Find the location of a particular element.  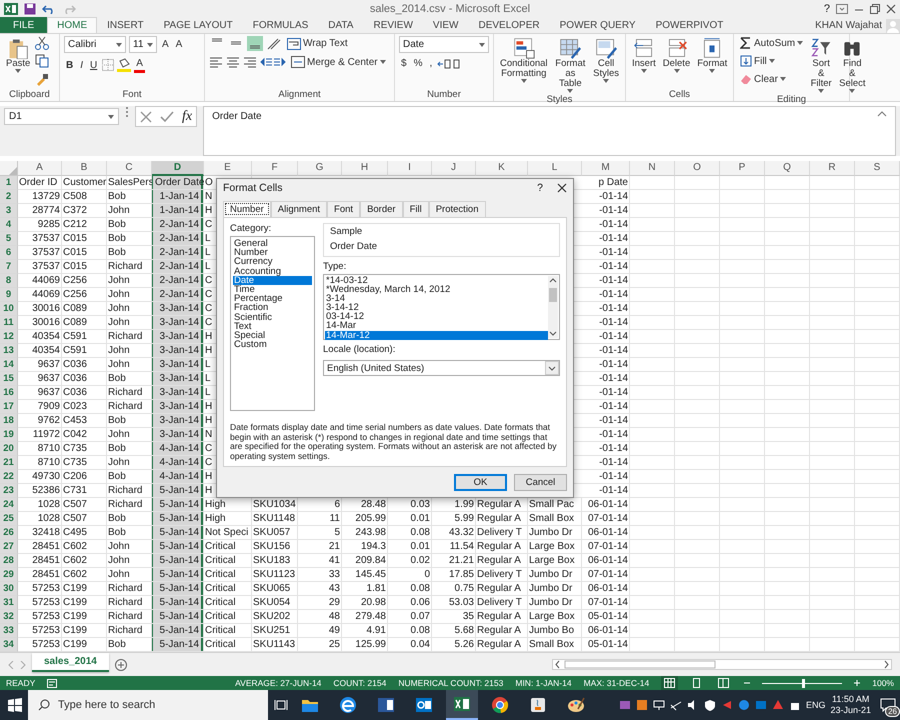

ribbon-tab: VIEW is located at coordinates (445, 25).